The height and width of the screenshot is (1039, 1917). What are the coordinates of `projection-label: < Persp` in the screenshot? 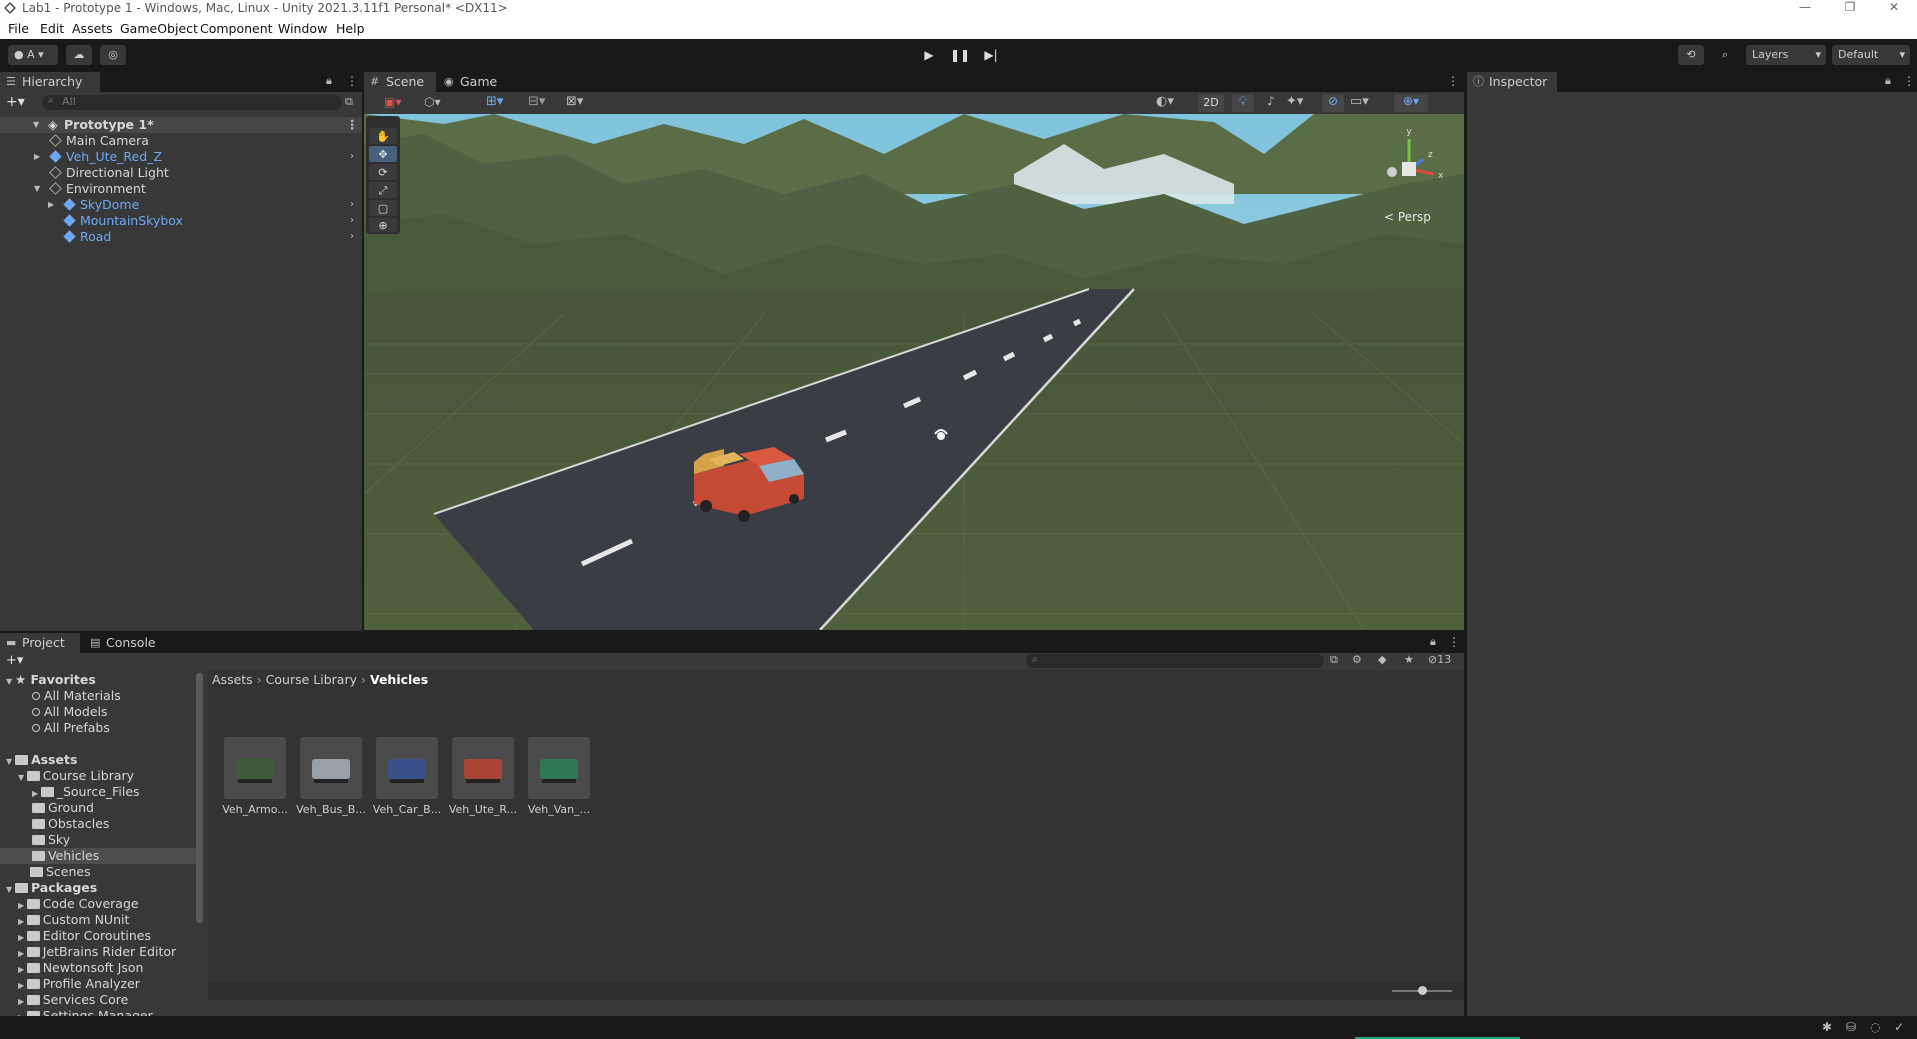 It's located at (1407, 217).